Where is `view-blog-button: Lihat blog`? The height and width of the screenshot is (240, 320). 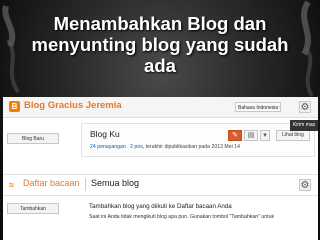 view-blog-button: Lihat blog is located at coordinates (293, 135).